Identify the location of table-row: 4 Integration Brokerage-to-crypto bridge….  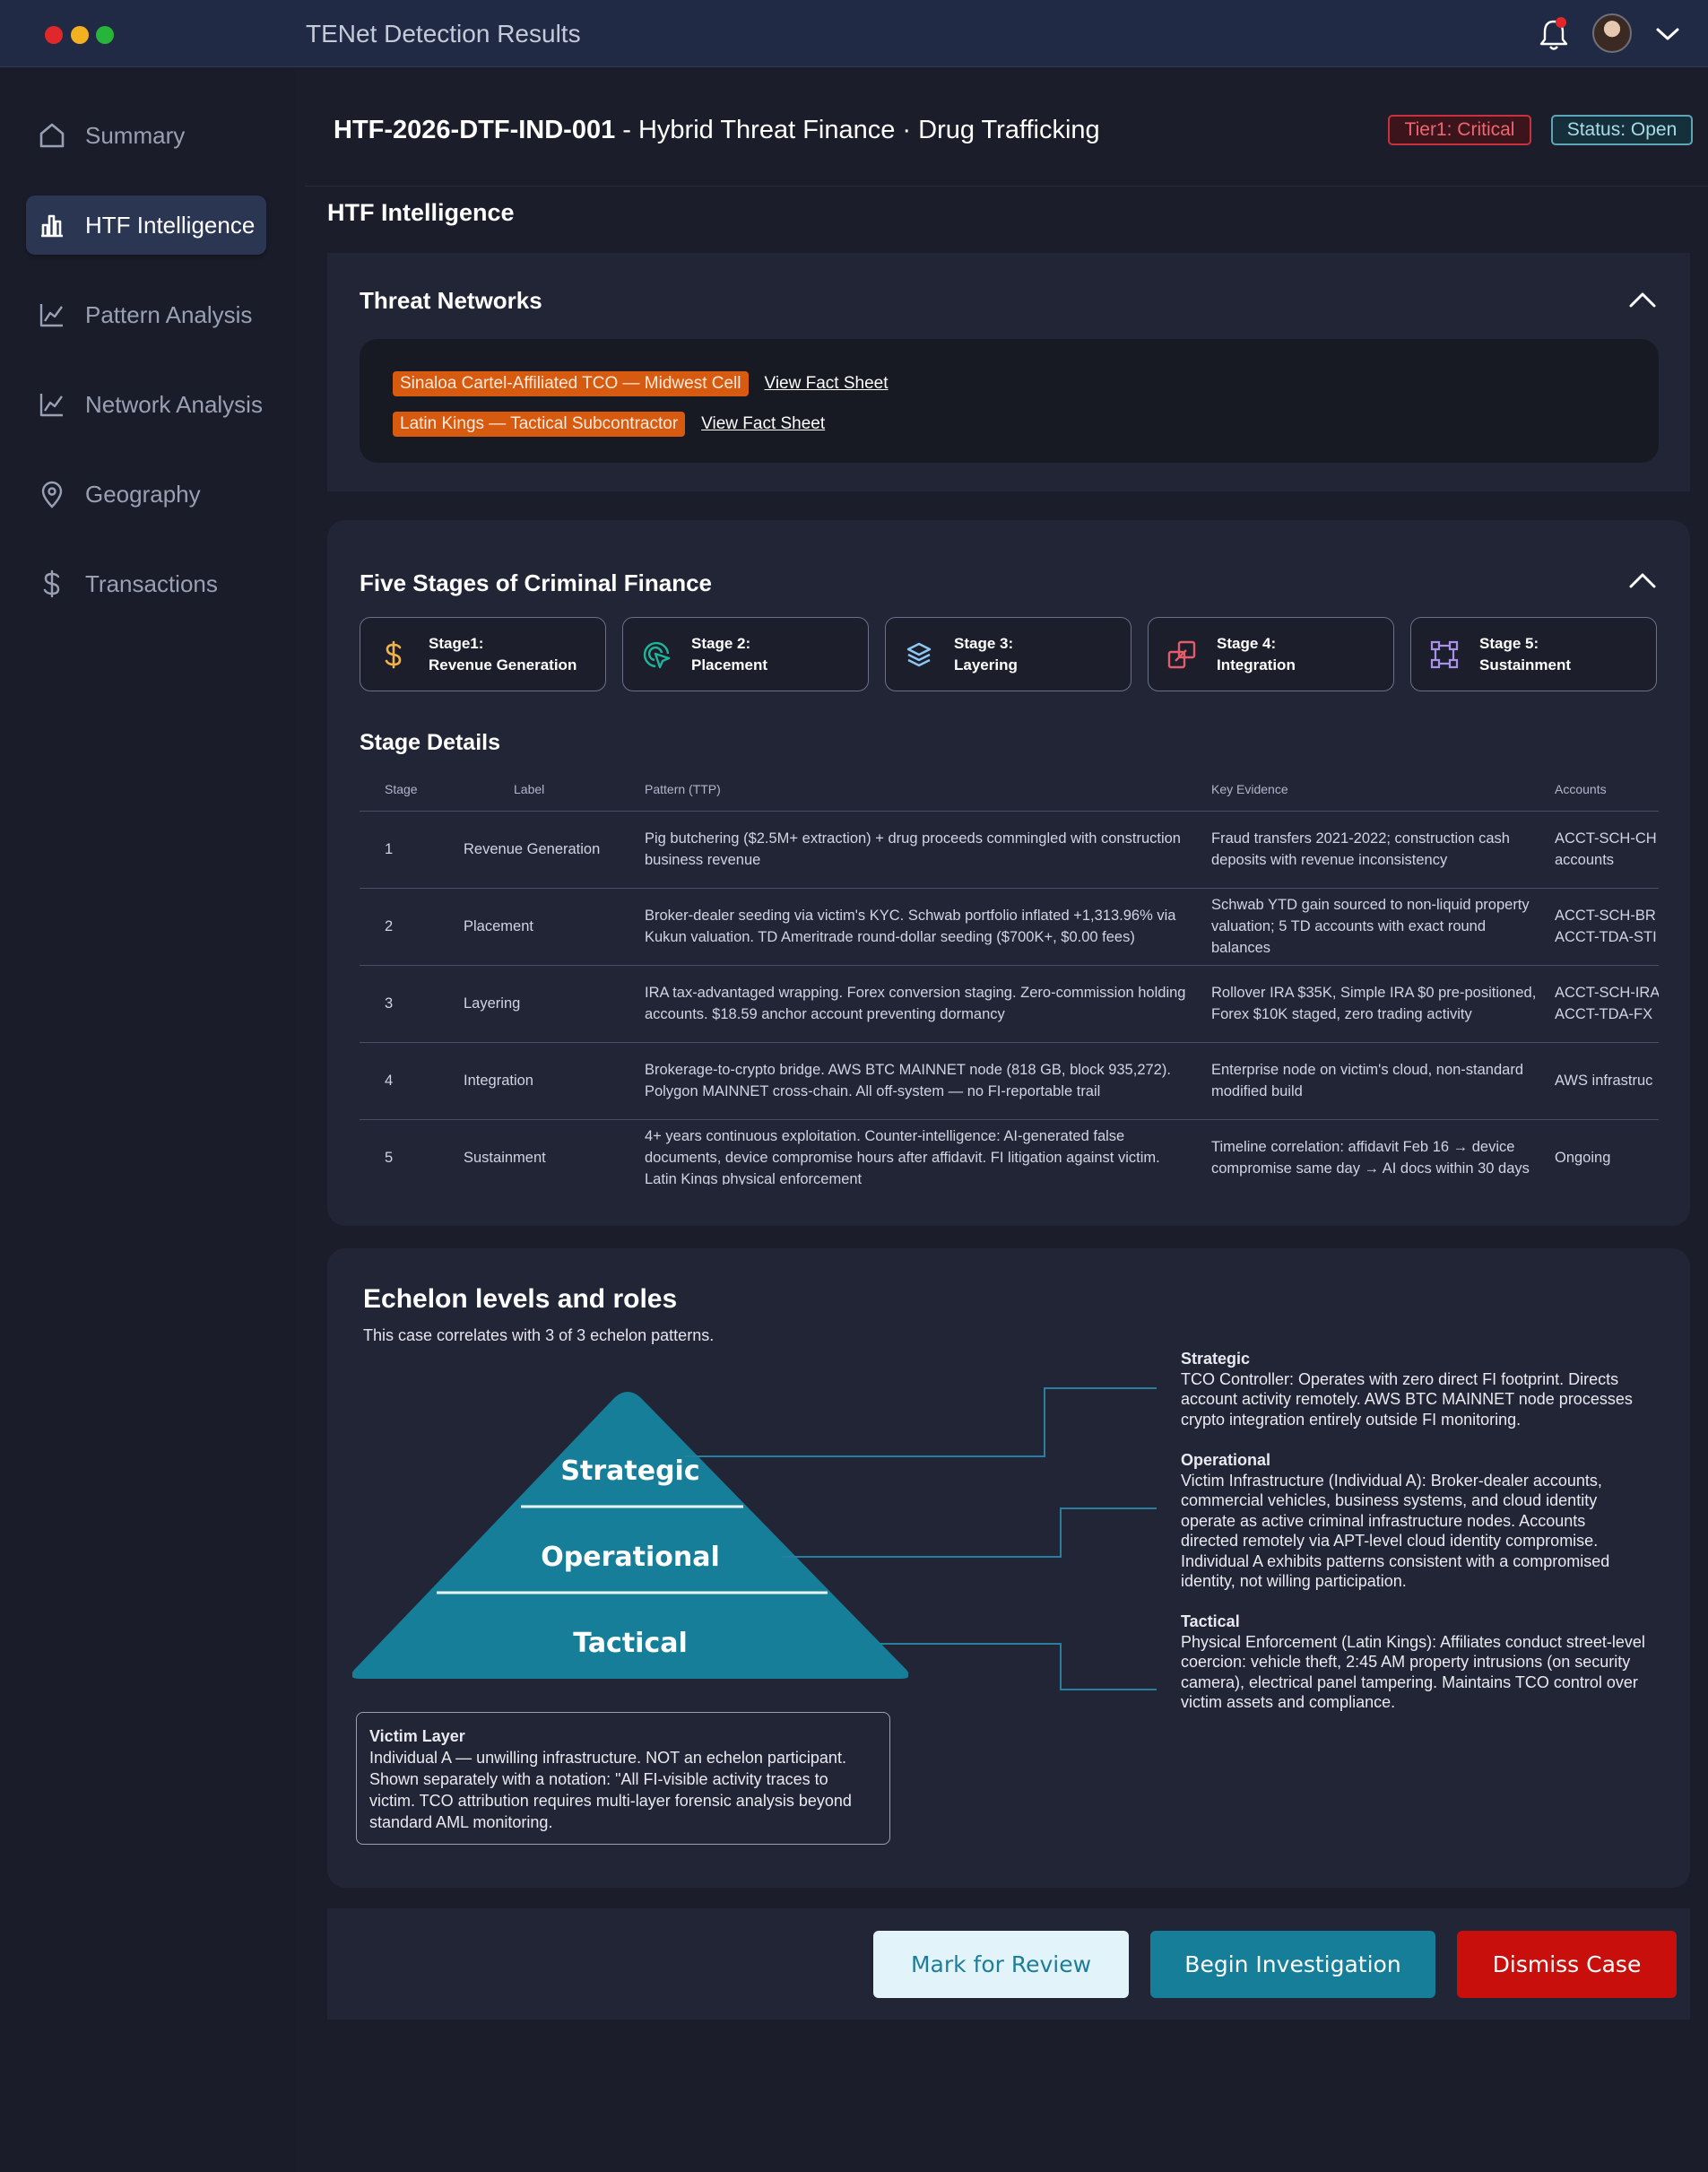
(1009, 1081).